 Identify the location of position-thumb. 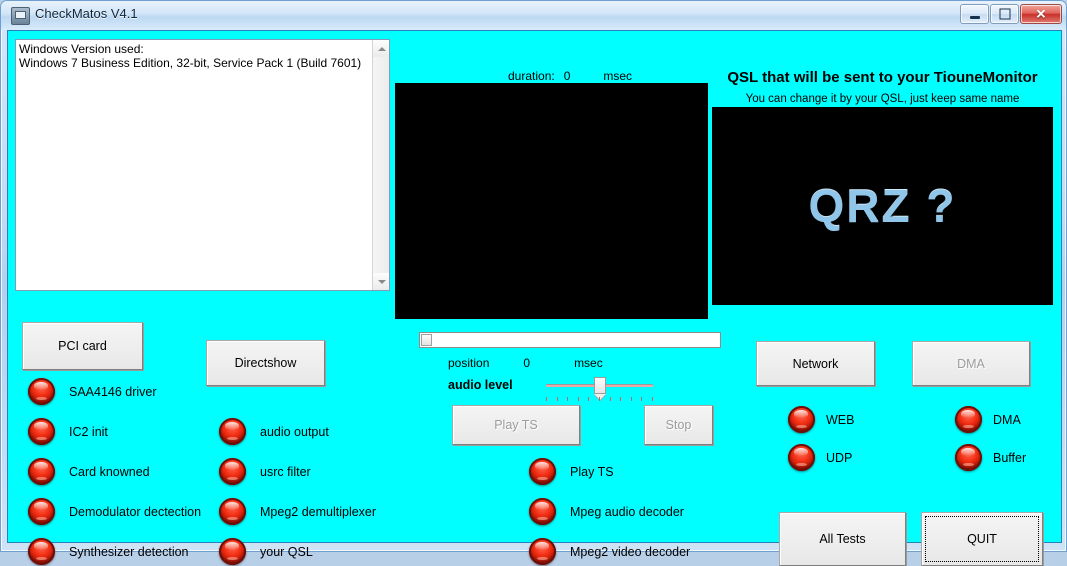
(426, 340).